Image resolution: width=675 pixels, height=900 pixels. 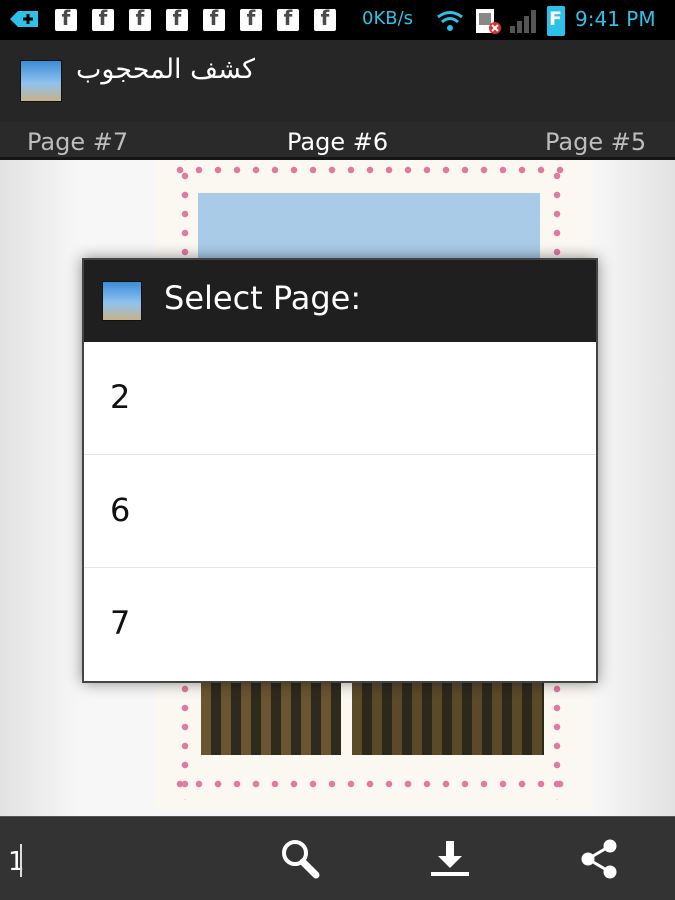 I want to click on page-option-label: 6, so click(x=120, y=510).